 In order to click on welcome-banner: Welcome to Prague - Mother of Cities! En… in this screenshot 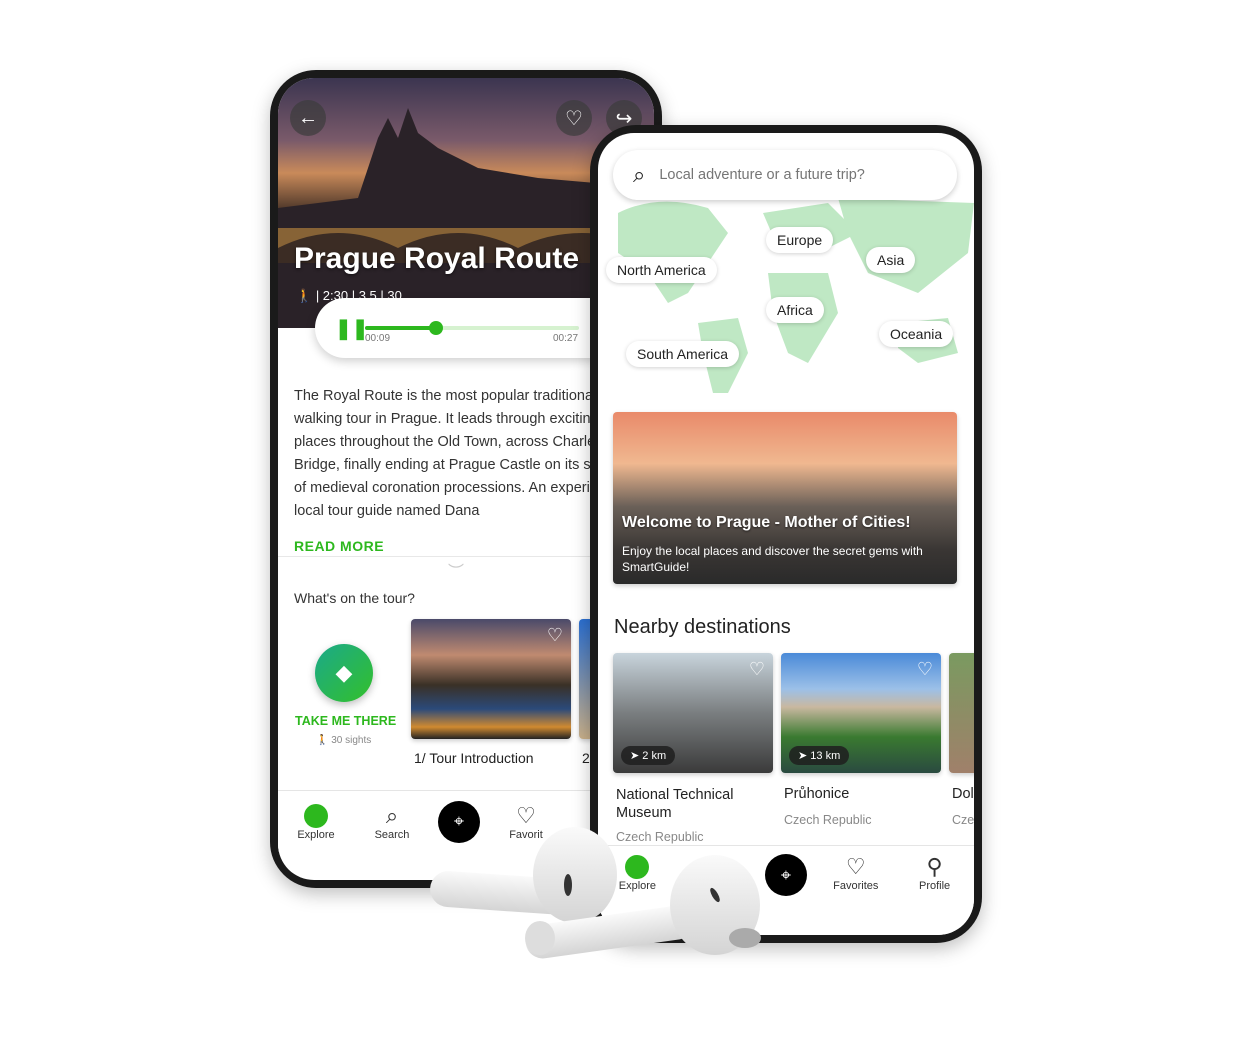, I will do `click(785, 498)`.